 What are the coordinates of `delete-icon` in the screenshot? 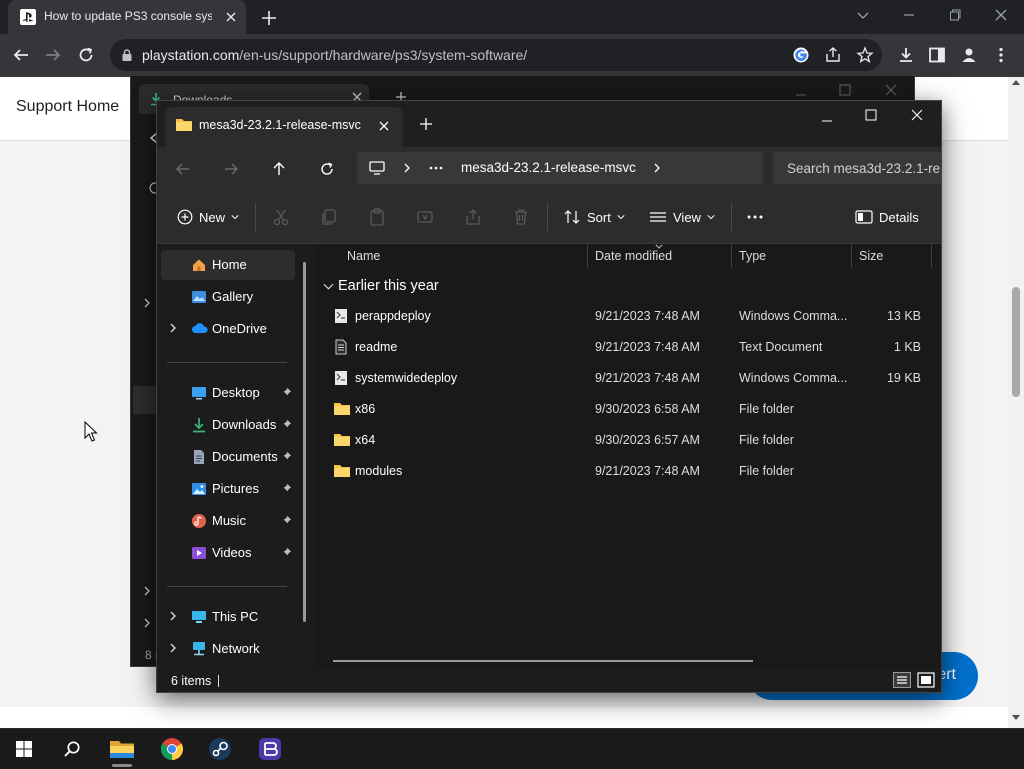 It's located at (521, 217).